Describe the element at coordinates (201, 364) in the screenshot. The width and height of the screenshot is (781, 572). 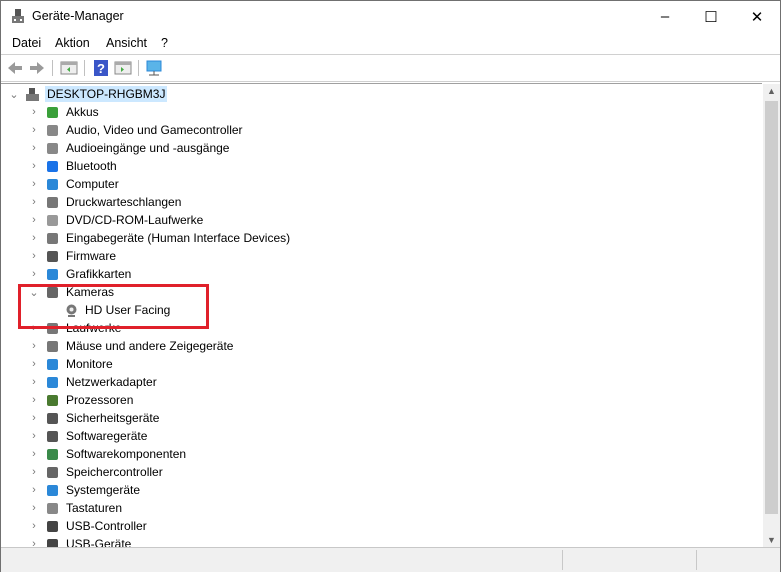
I see `tree-category: › Monitore` at that location.